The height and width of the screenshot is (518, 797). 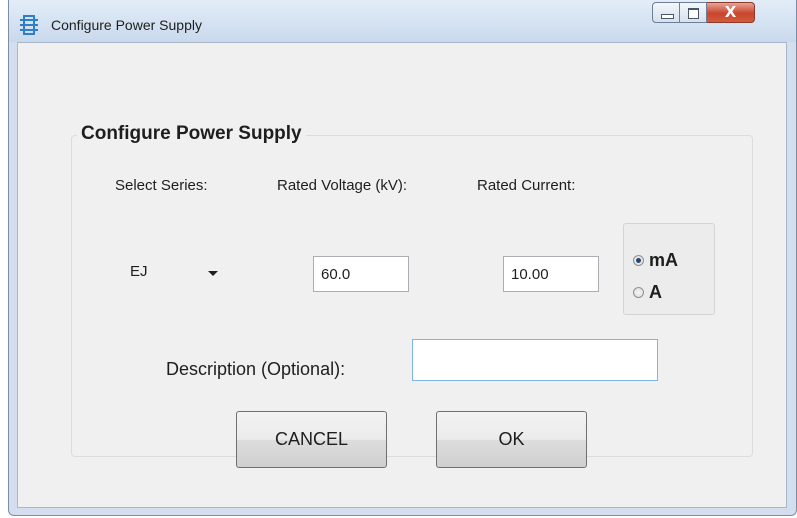 What do you see at coordinates (666, 12) in the screenshot?
I see `minimize-button` at bounding box center [666, 12].